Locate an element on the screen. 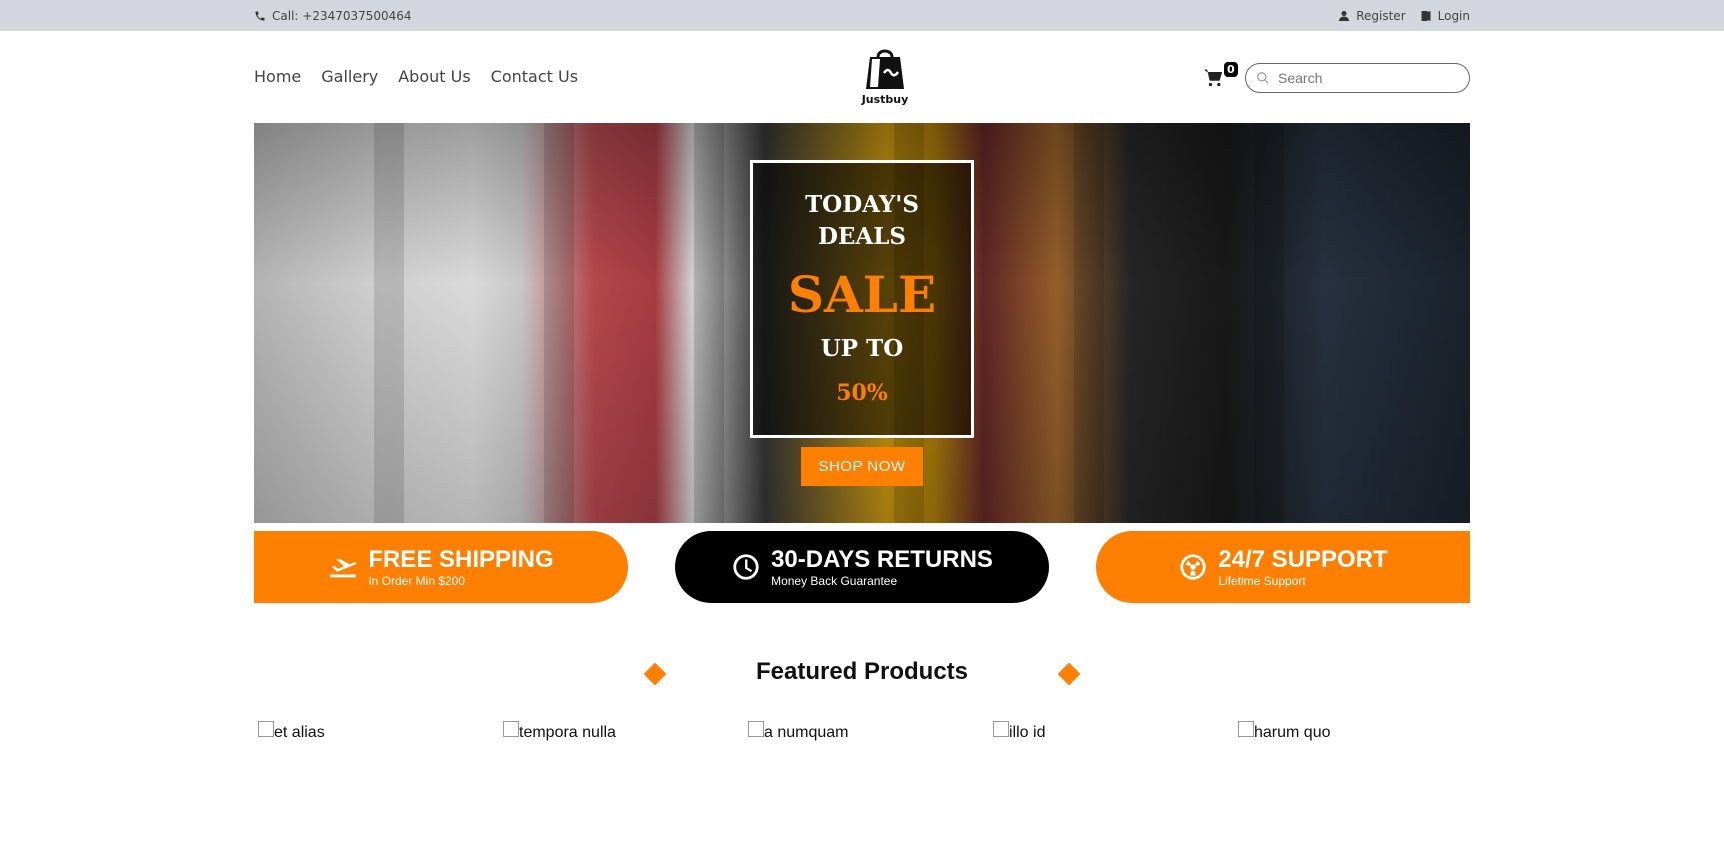  product-item: a numquam is located at coordinates (798, 731).